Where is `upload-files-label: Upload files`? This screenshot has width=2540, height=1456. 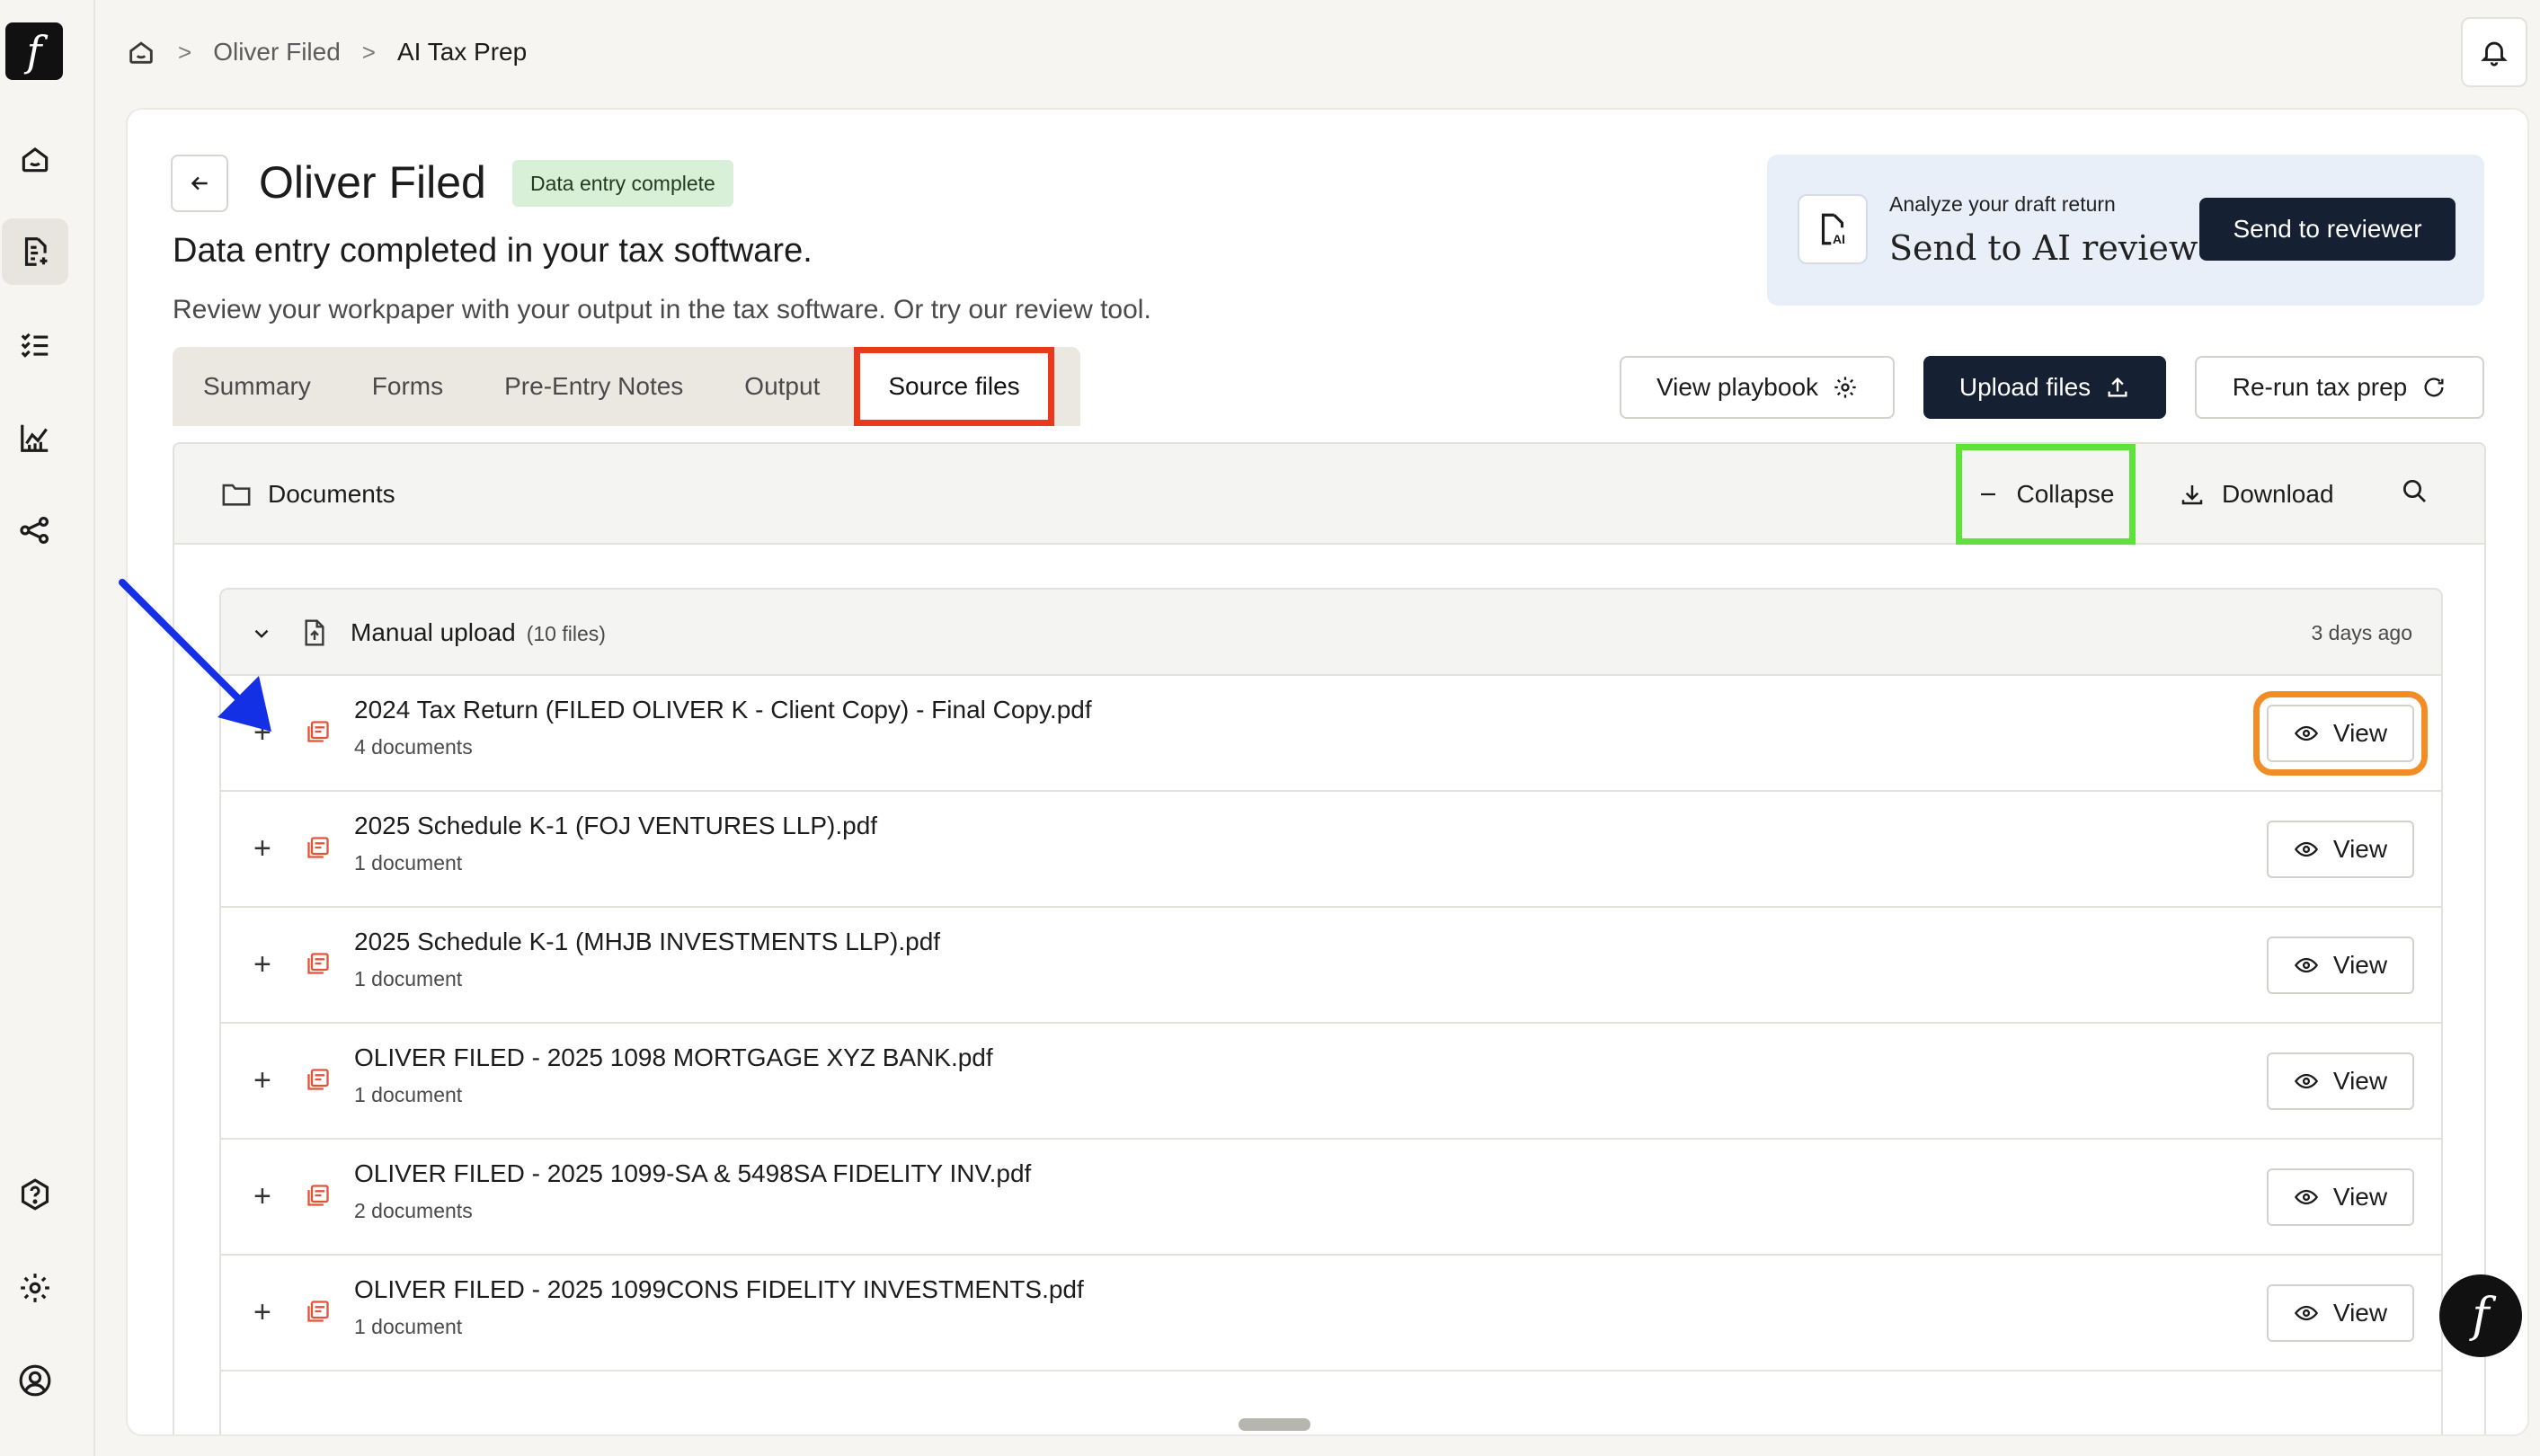 upload-files-label: Upload files is located at coordinates (2025, 387).